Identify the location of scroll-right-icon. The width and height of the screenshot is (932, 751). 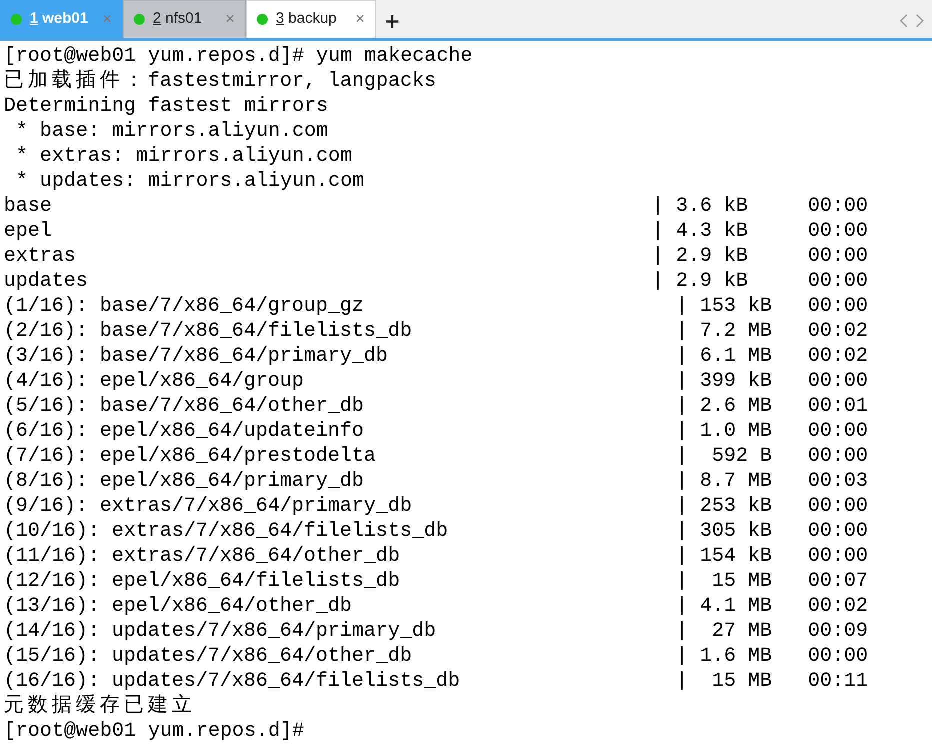
(920, 21).